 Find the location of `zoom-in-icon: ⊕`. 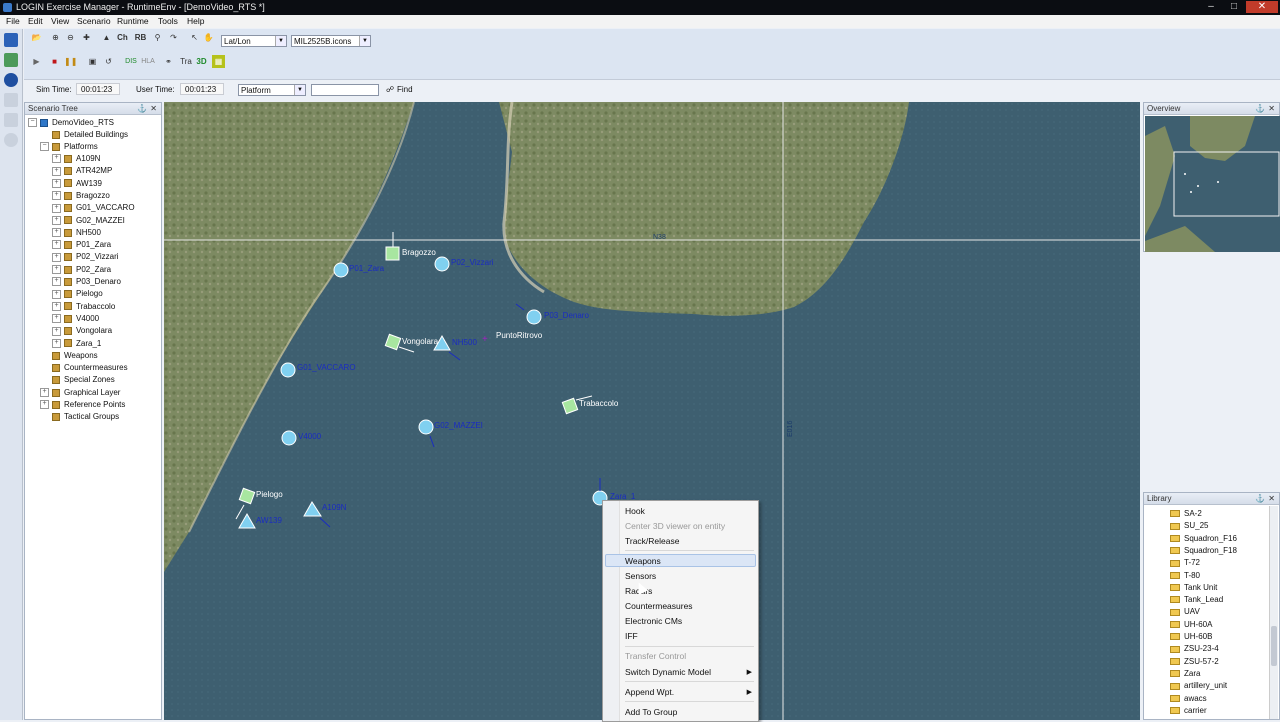

zoom-in-icon: ⊕ is located at coordinates (55, 37).